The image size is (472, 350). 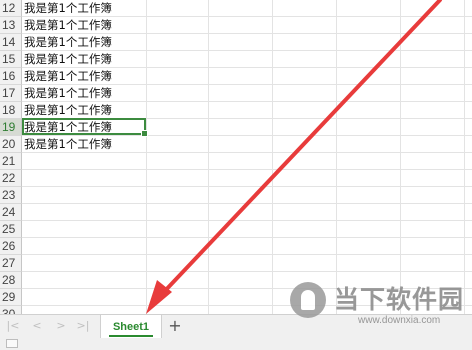 I want to click on row-header: 25, so click(x=11, y=229).